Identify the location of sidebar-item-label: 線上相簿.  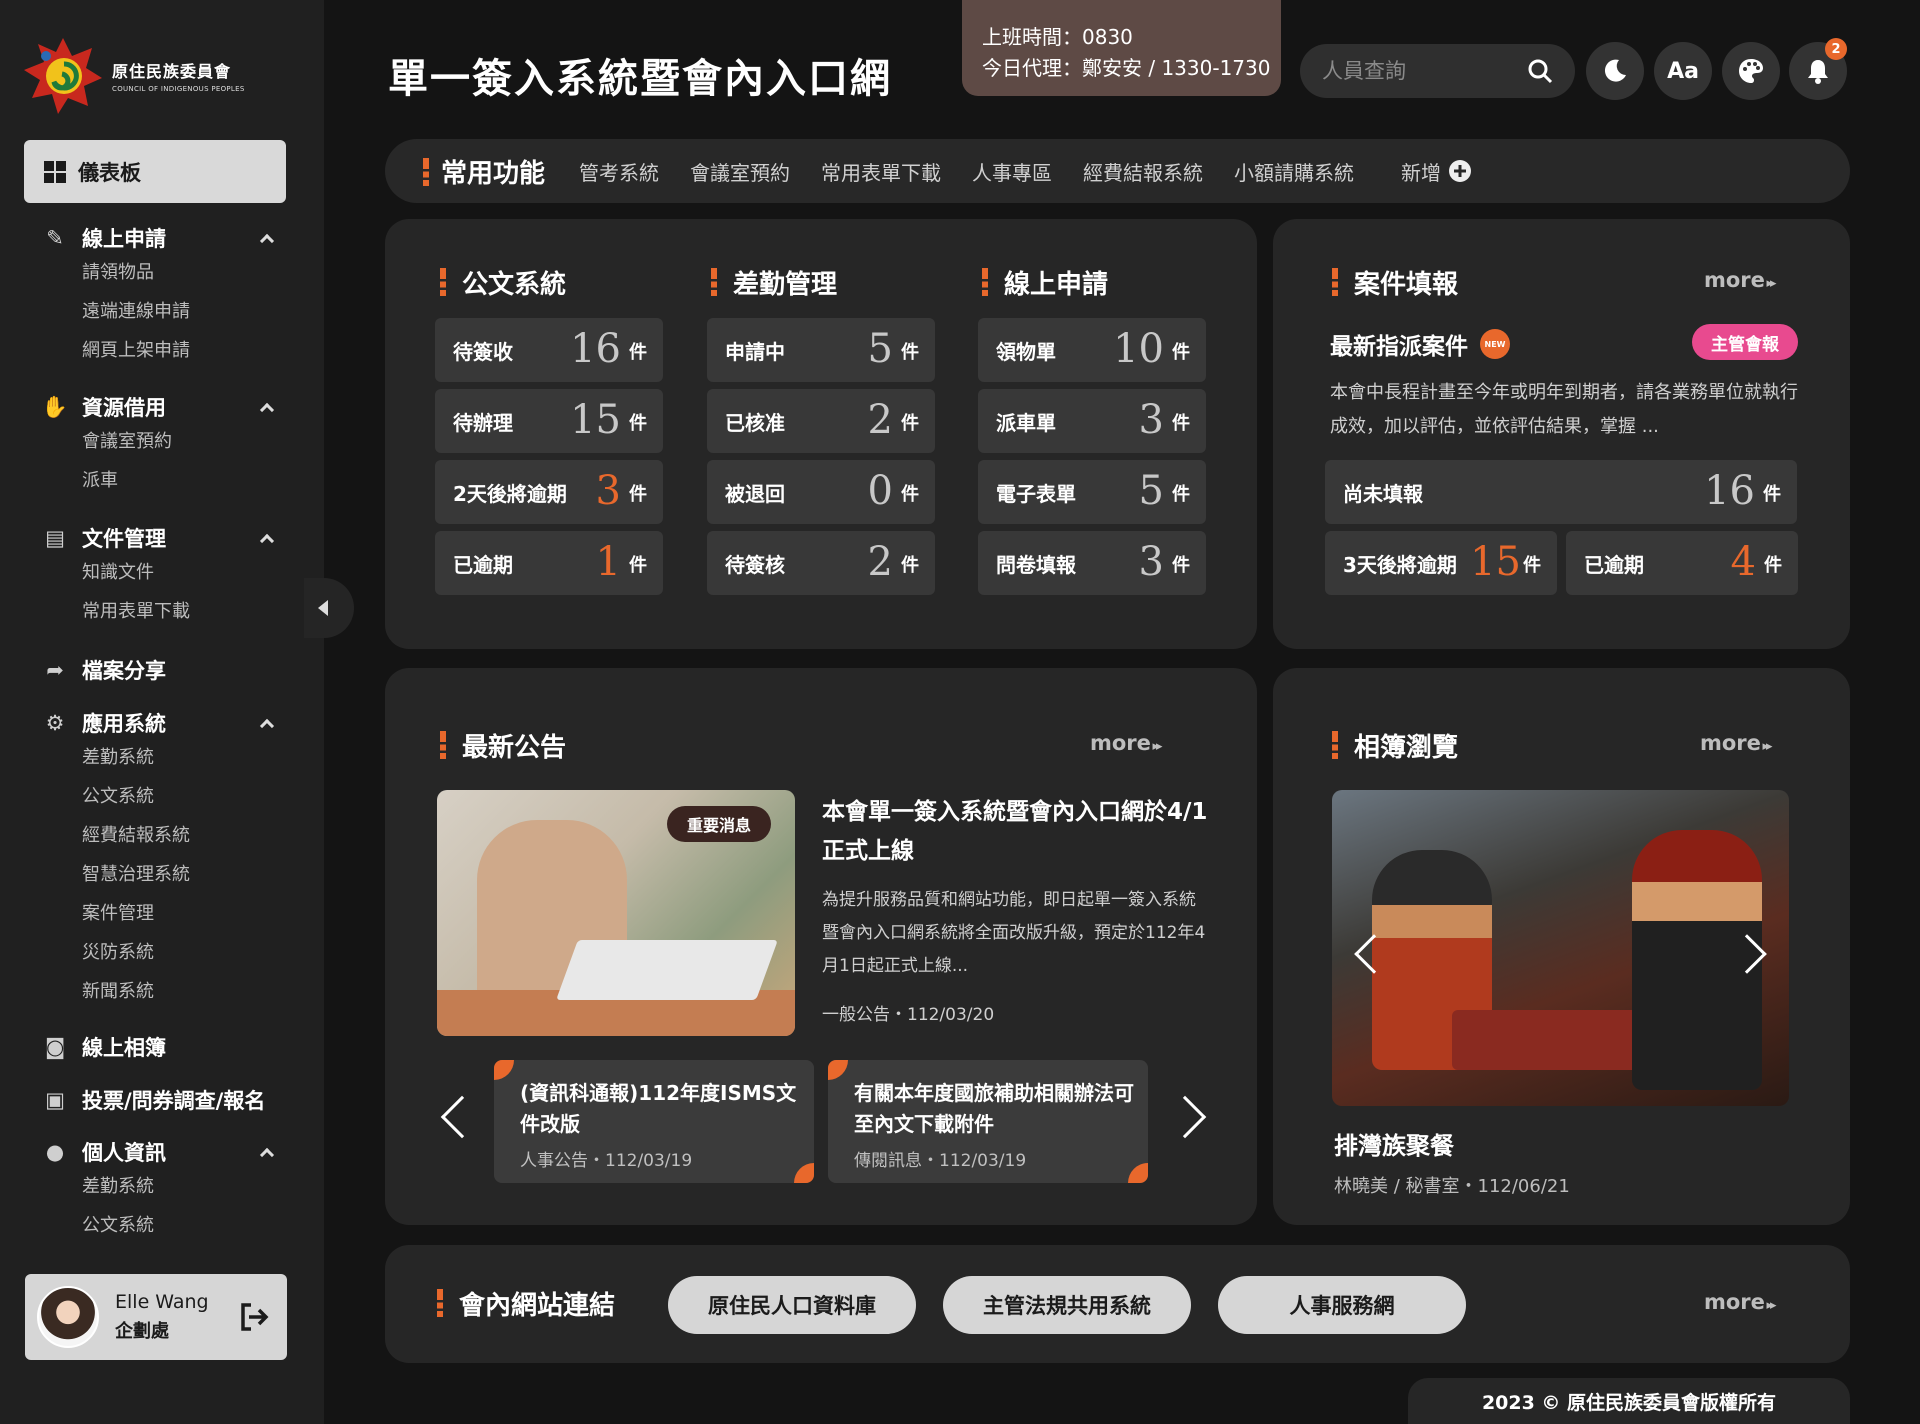
(124, 1048).